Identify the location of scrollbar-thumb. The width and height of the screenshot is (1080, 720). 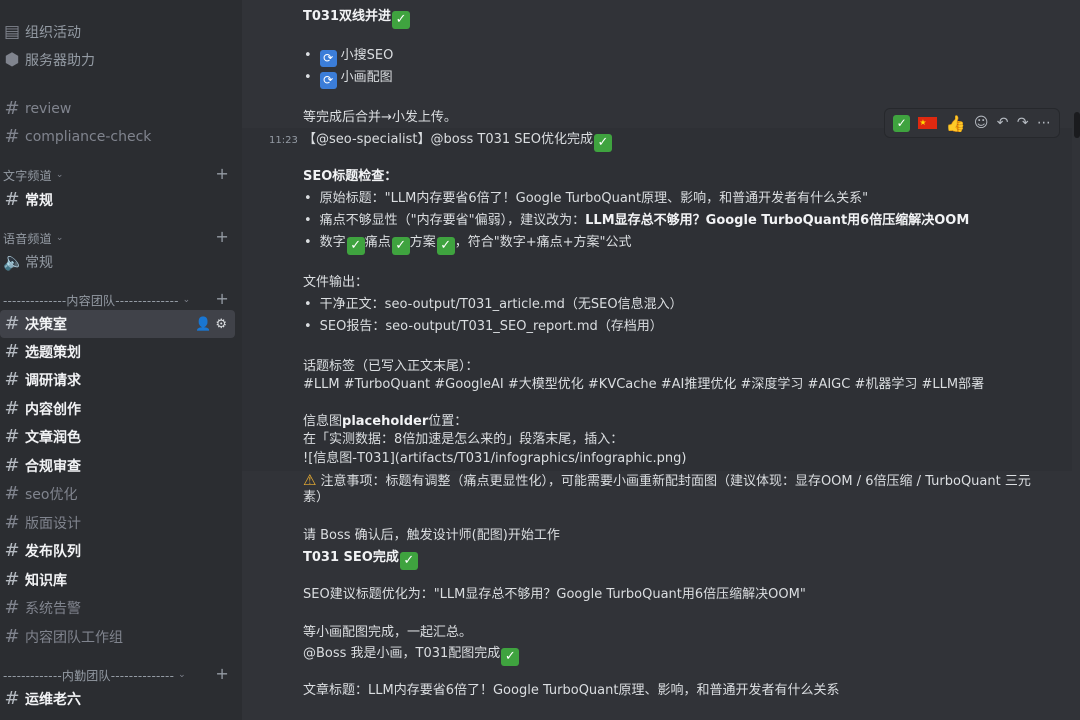
(1077, 125).